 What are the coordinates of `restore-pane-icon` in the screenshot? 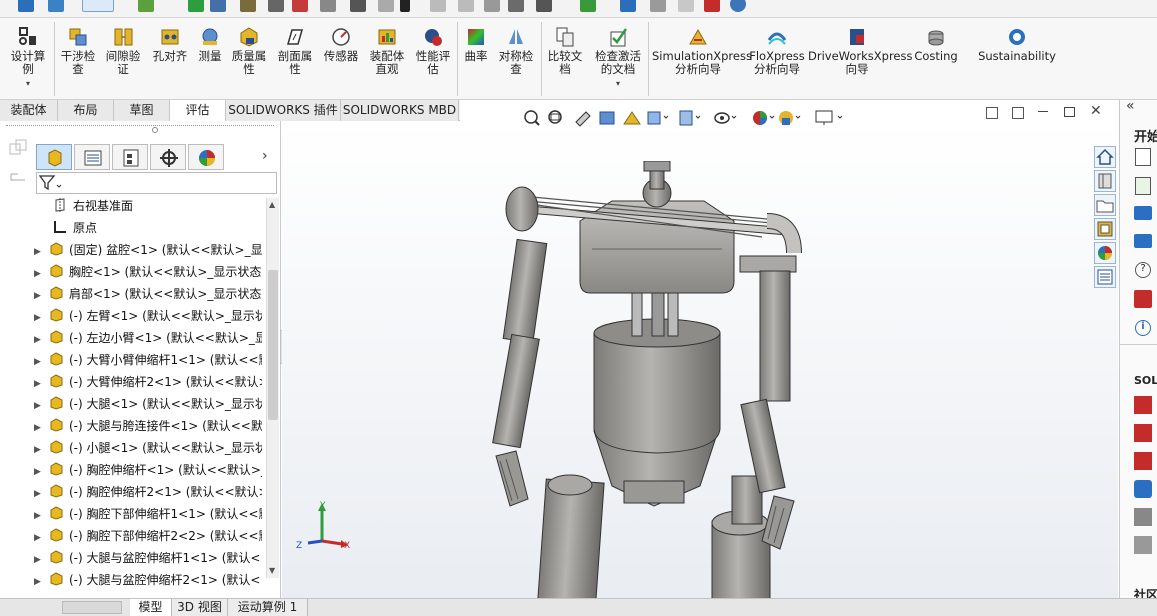 It's located at (1018, 113).